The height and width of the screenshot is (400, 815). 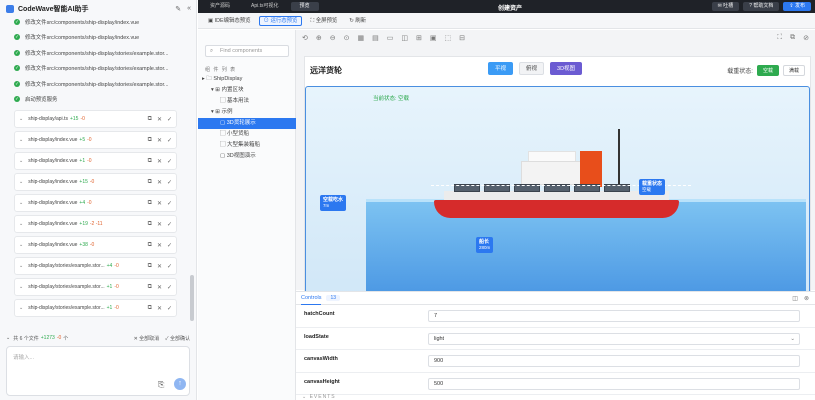 What do you see at coordinates (147, 338) in the screenshot?
I see `cancel-all-button: ✕ 全部取消` at bounding box center [147, 338].